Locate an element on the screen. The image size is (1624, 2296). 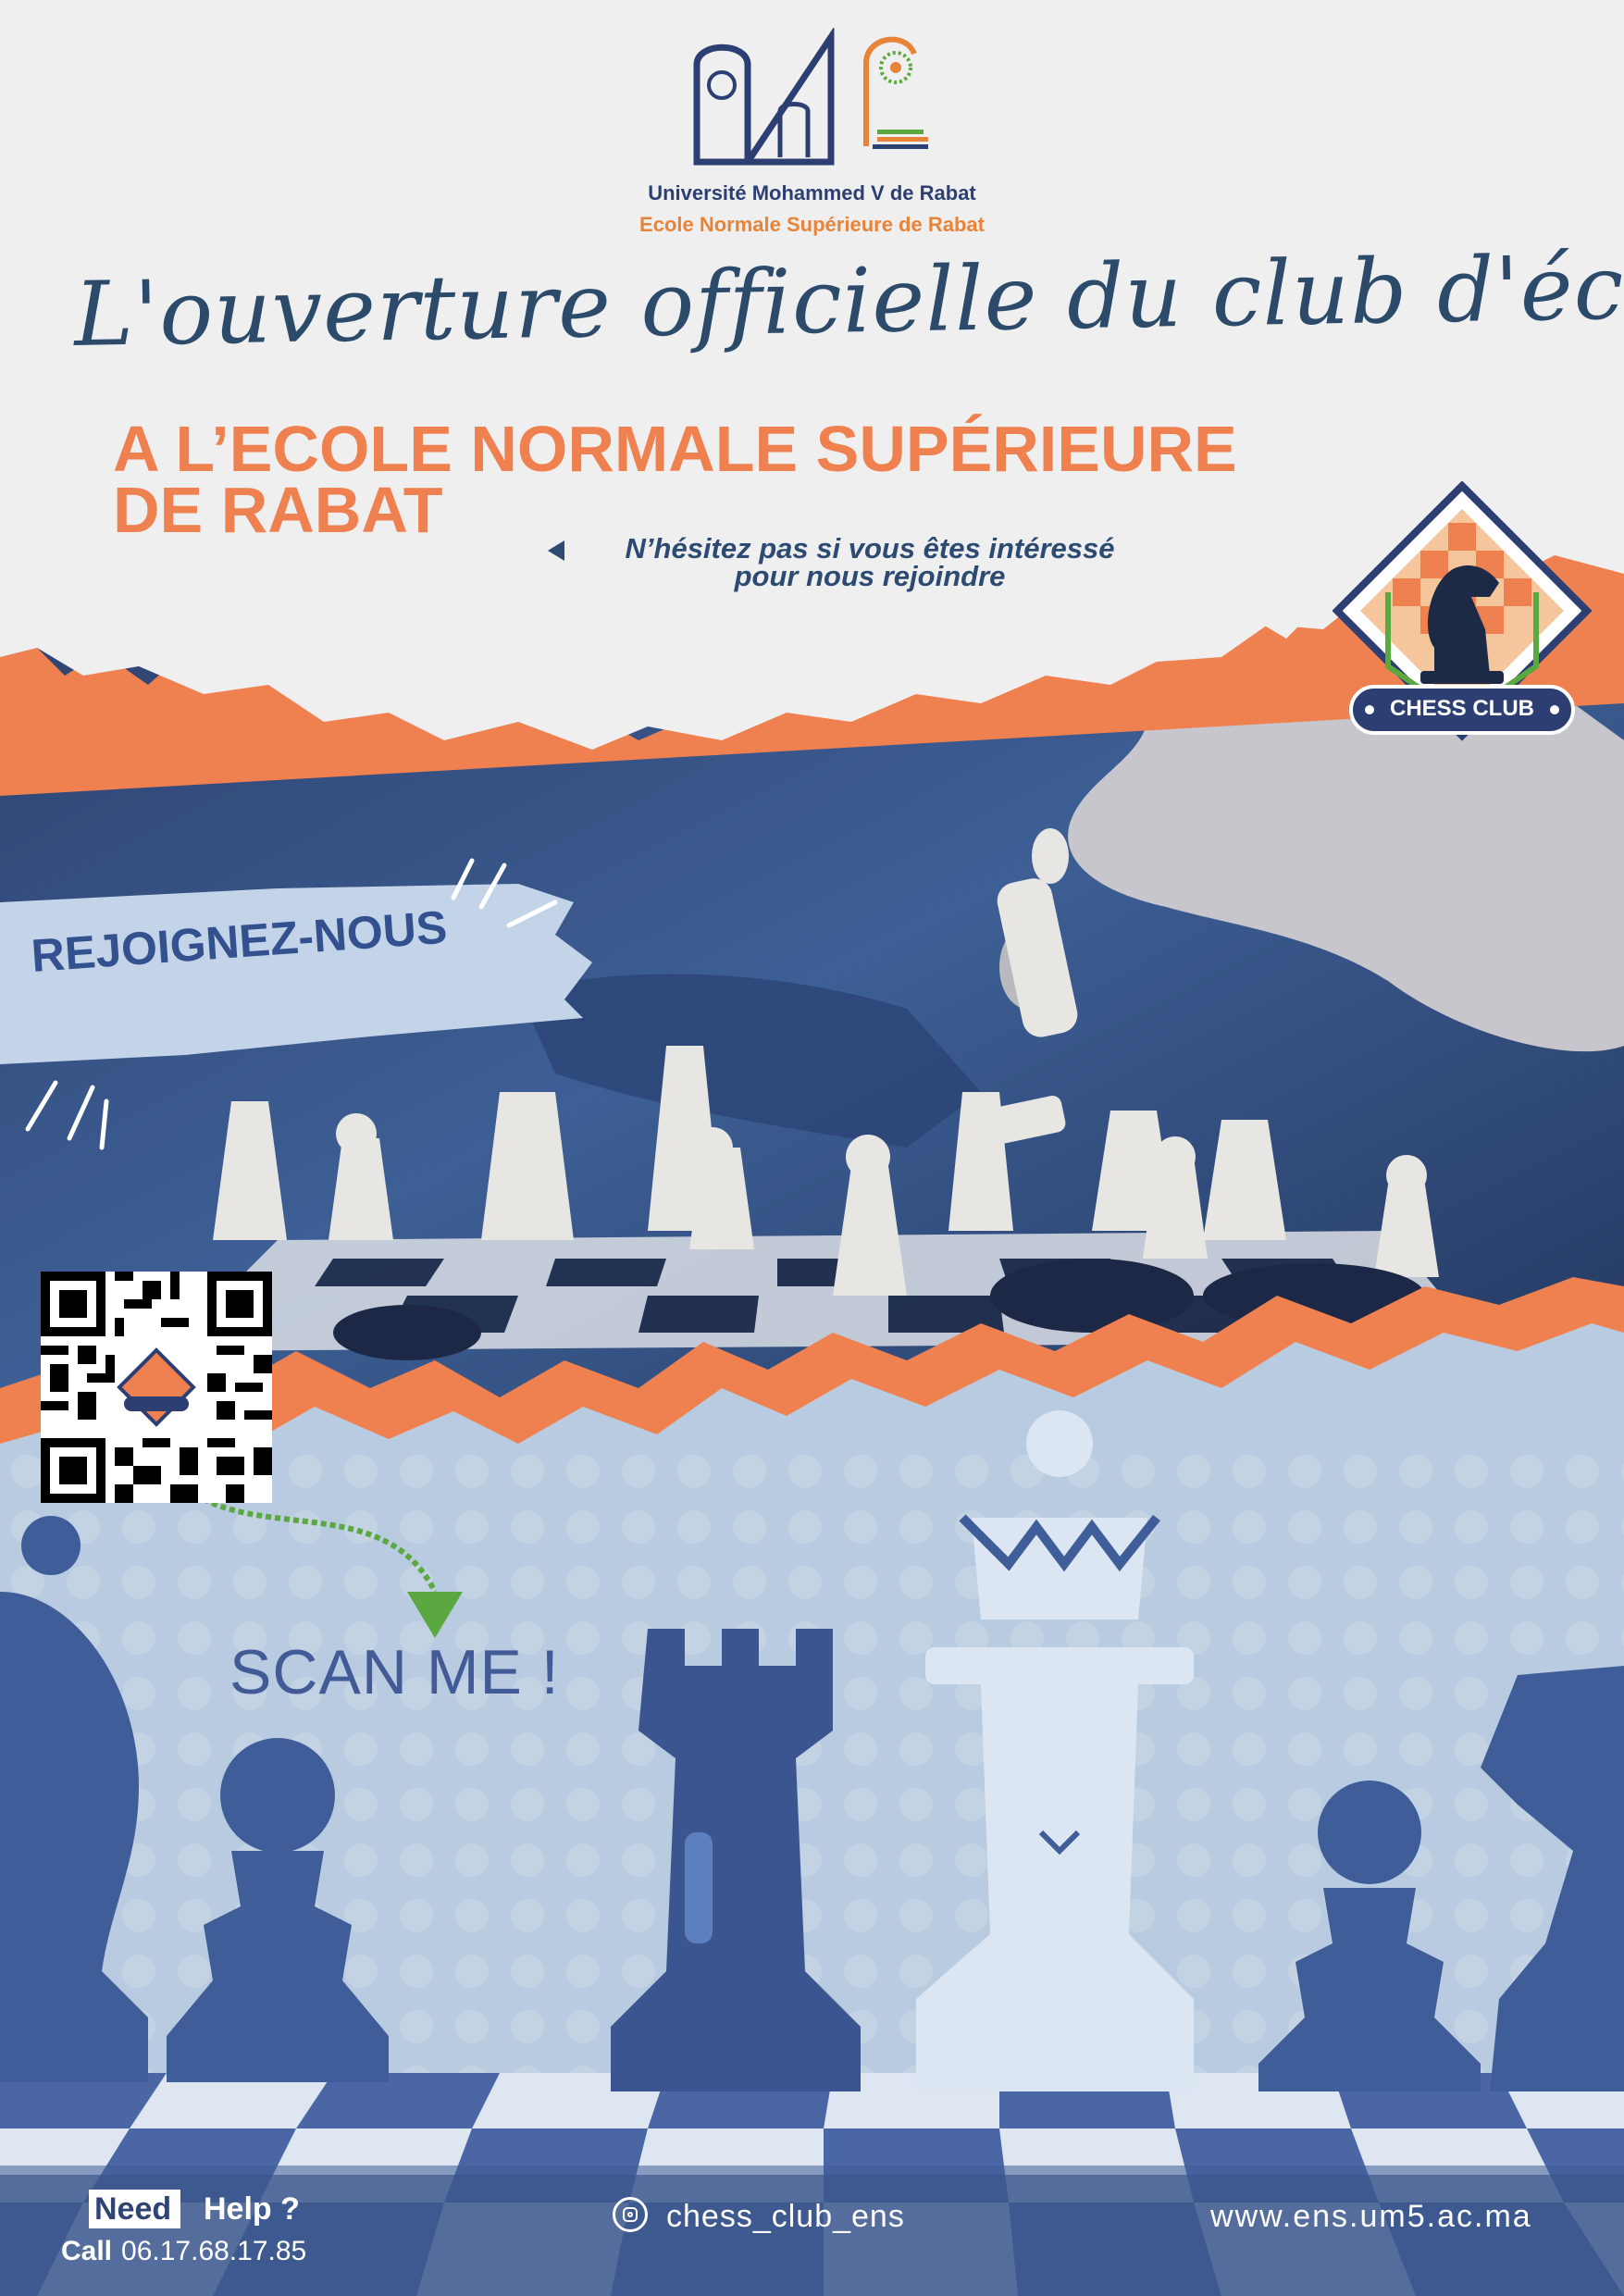
footer-call: Call 06.17.68.17.85 is located at coordinates (183, 2251).